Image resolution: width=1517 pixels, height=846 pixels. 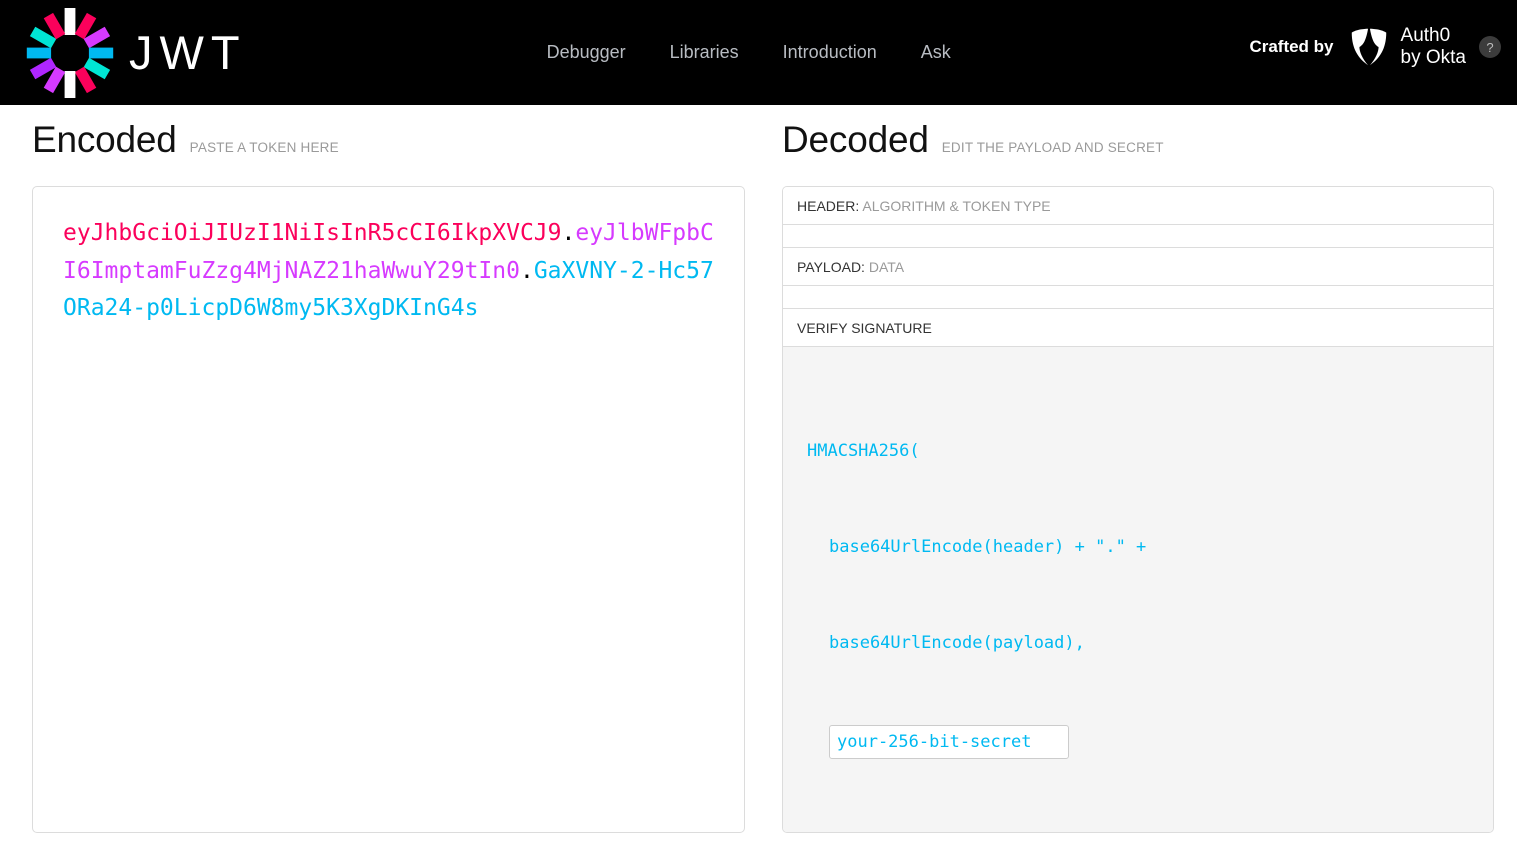 I want to click on crafted-by-block: Crafted by Auth0 by Okta ?, so click(x=1375, y=47).